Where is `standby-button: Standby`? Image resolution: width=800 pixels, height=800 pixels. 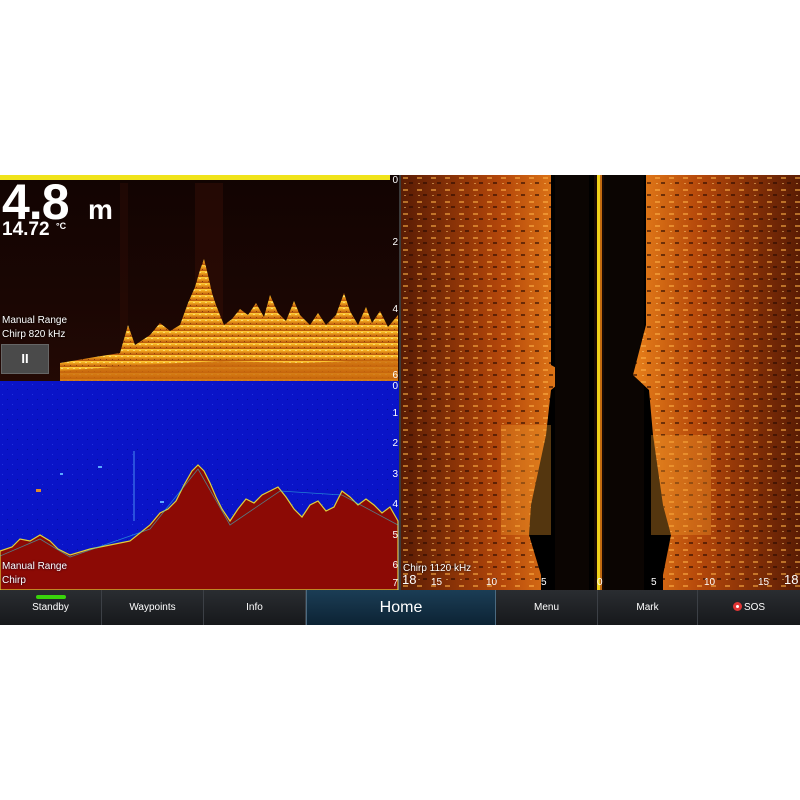
standby-button: Standby is located at coordinates (51, 607).